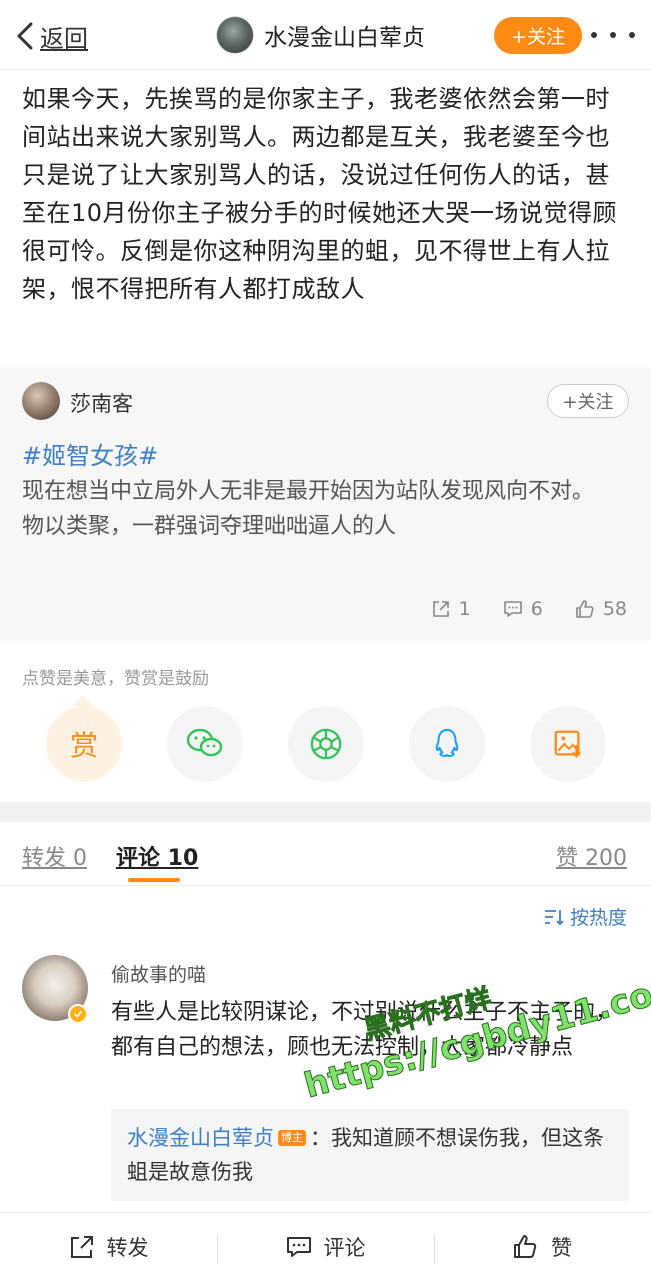 This screenshot has height=1280, width=651. I want to click on repost-line: 物以类聚，一群强词夺理咄咄逼人的人, so click(209, 526).